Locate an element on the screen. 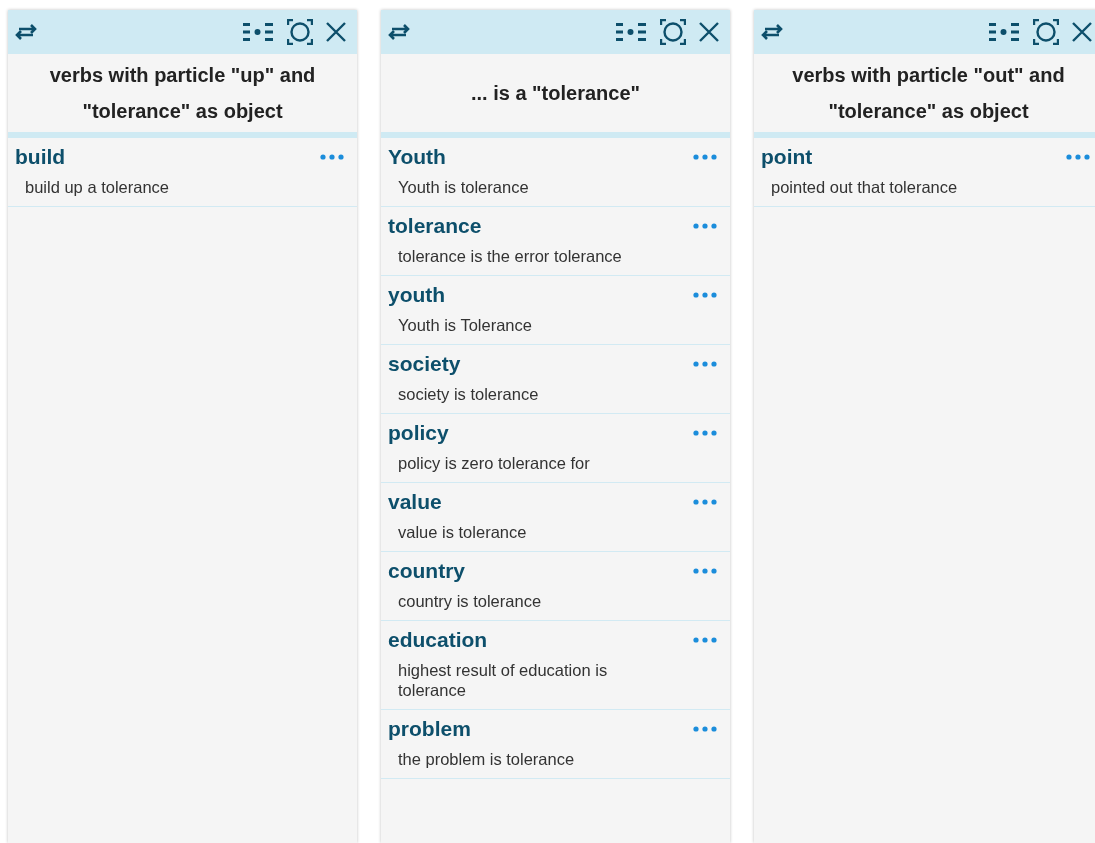 This screenshot has height=843, width=1095. entry-word: point is located at coordinates (787, 157).